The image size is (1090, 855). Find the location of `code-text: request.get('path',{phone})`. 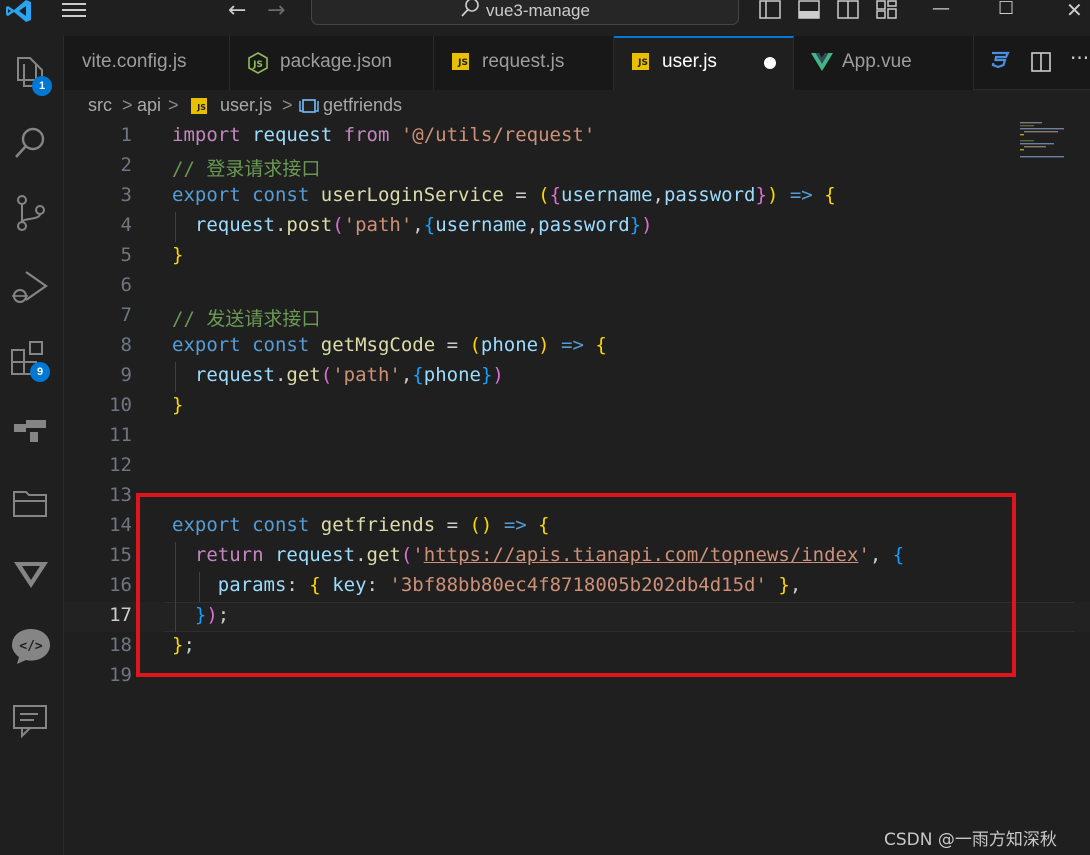

code-text: request.get('path',{phone}) is located at coordinates (338, 375).